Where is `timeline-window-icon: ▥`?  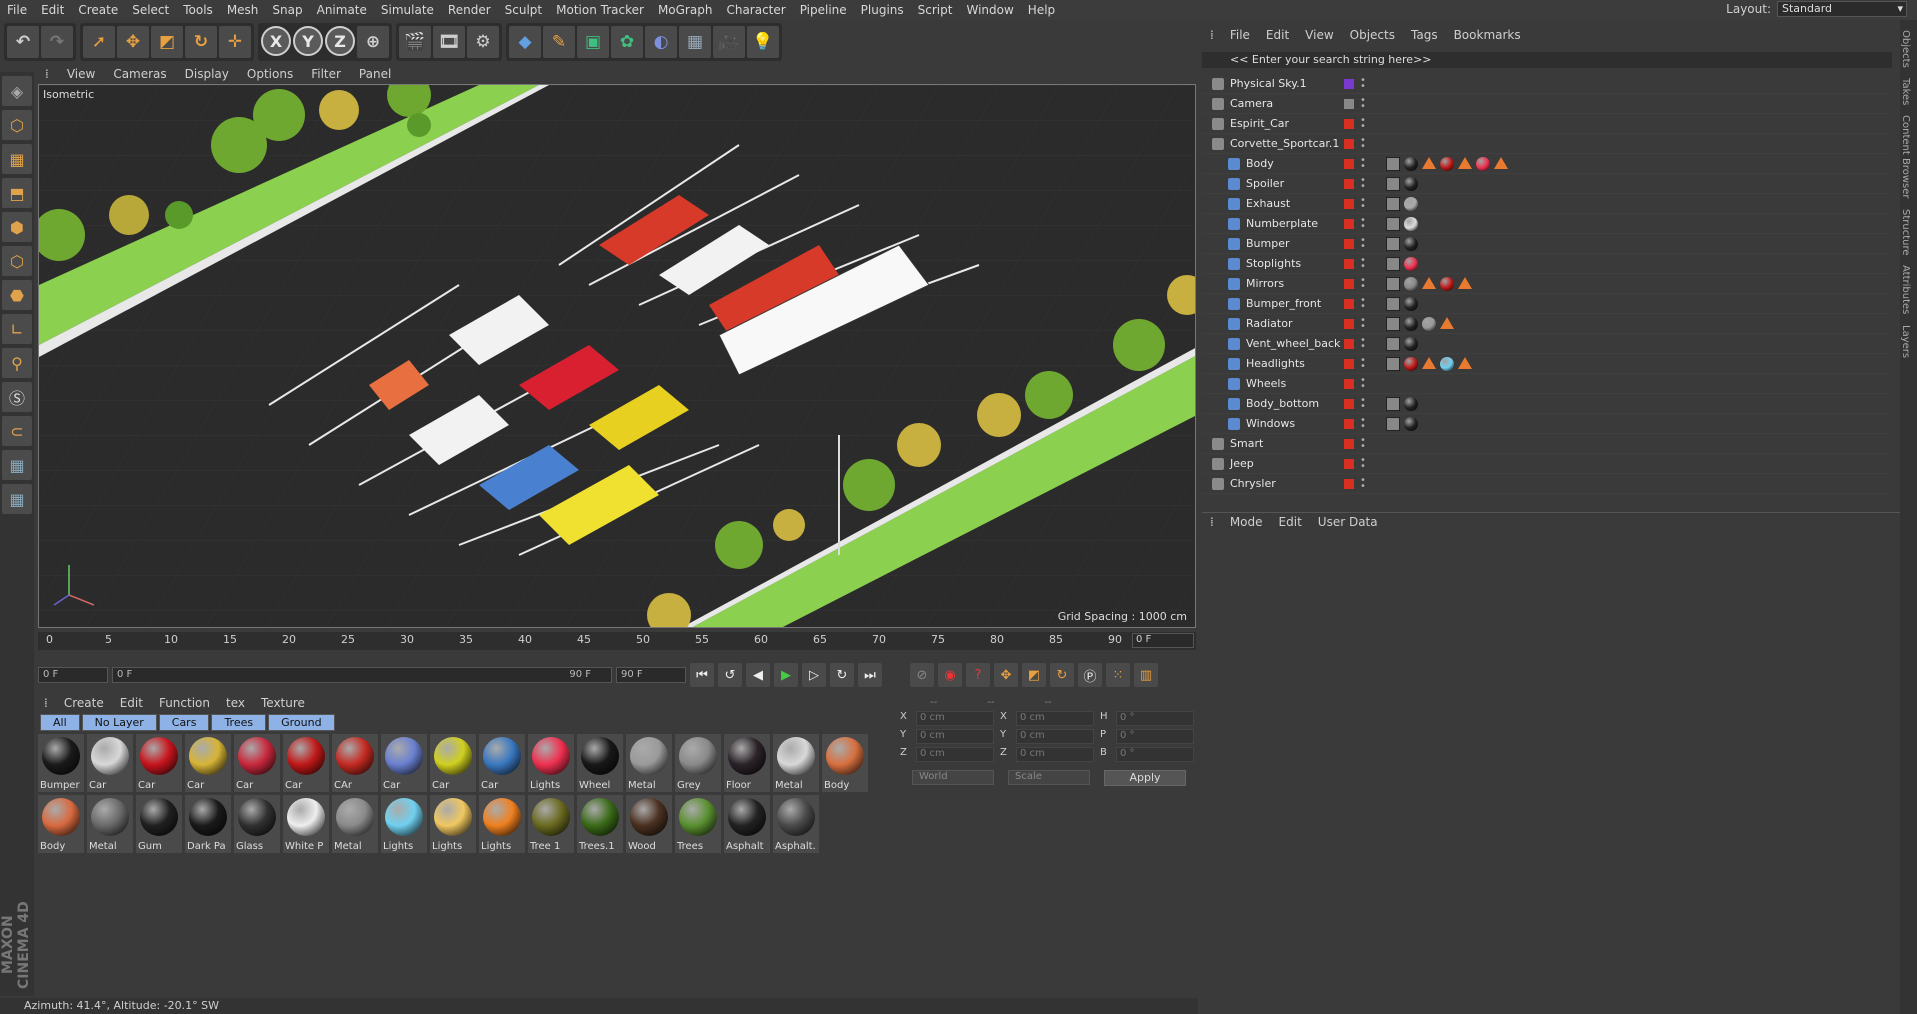 timeline-window-icon: ▥ is located at coordinates (1146, 675).